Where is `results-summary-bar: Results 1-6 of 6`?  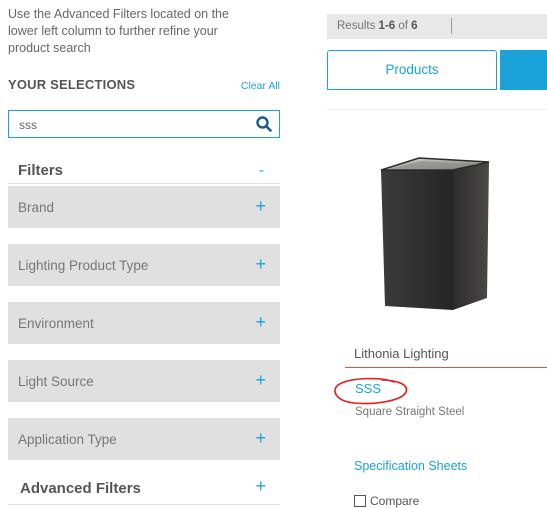 results-summary-bar: Results 1-6 of 6 is located at coordinates (437, 26).